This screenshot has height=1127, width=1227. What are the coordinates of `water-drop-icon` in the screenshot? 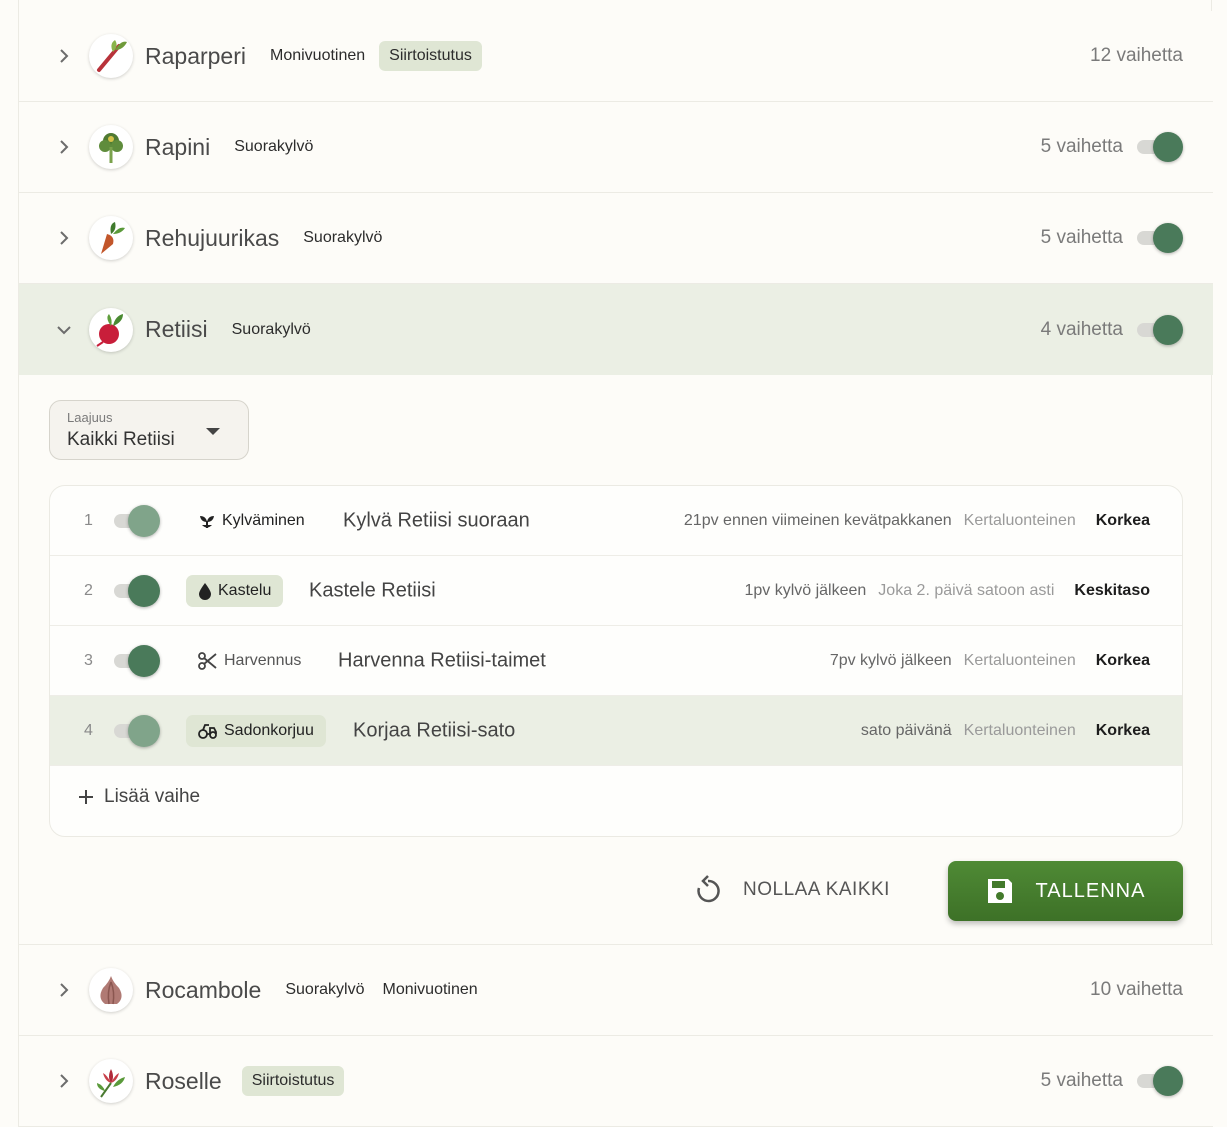 It's located at (205, 591).